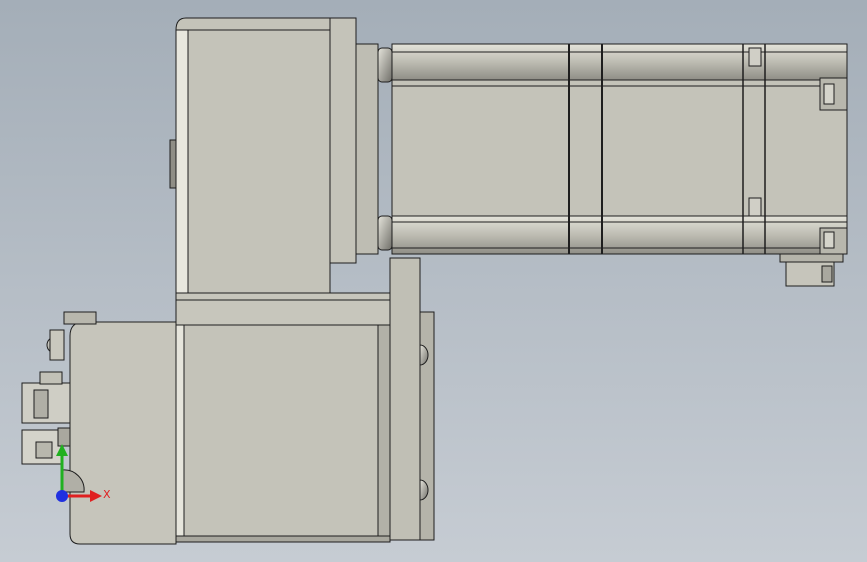 This screenshot has height=562, width=867. Describe the element at coordinates (374, 149) in the screenshot. I see `motor-flange` at that location.